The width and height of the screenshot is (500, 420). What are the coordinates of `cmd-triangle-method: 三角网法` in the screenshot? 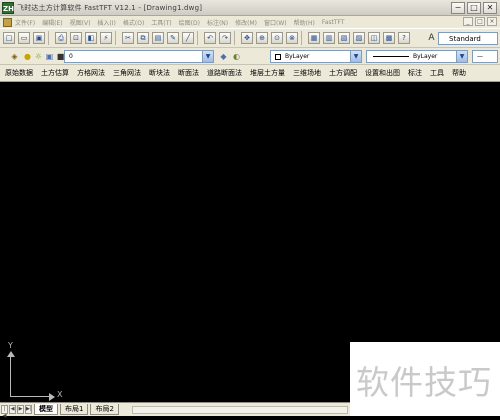 It's located at (127, 73).